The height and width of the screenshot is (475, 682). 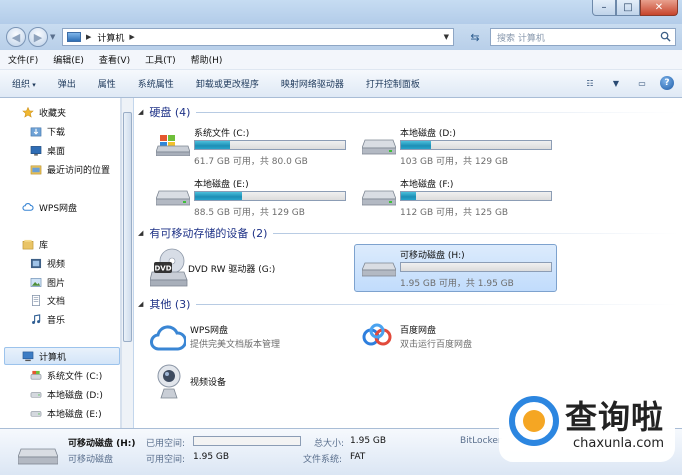 I want to click on address-dropdown-icon: ▼, so click(x=446, y=37).